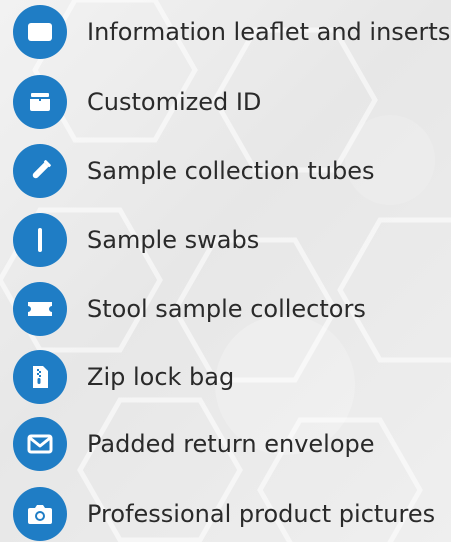  I want to click on list-item-collection-tubes: Sample collection tubes, so click(228, 171).